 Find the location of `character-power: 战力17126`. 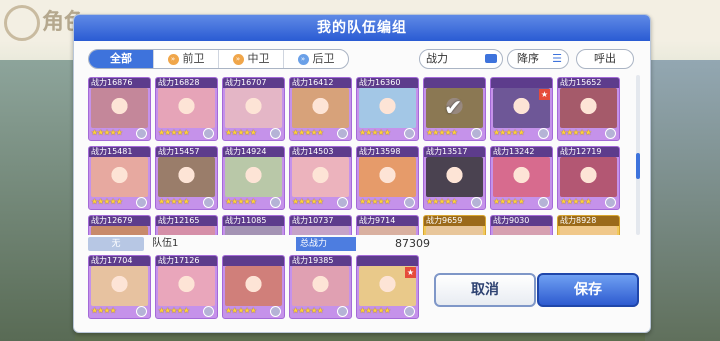

character-power: 战力17126 is located at coordinates (186, 261).